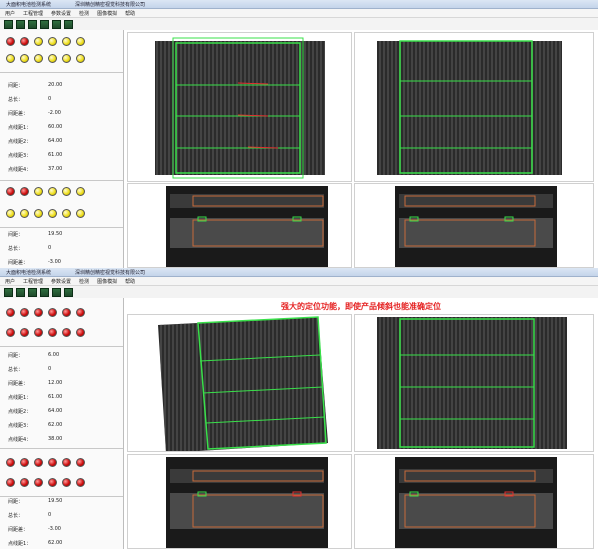 The image size is (598, 559). What do you see at coordinates (20, 127) in the screenshot?
I see `param-label: 点线距1：` at bounding box center [20, 127].